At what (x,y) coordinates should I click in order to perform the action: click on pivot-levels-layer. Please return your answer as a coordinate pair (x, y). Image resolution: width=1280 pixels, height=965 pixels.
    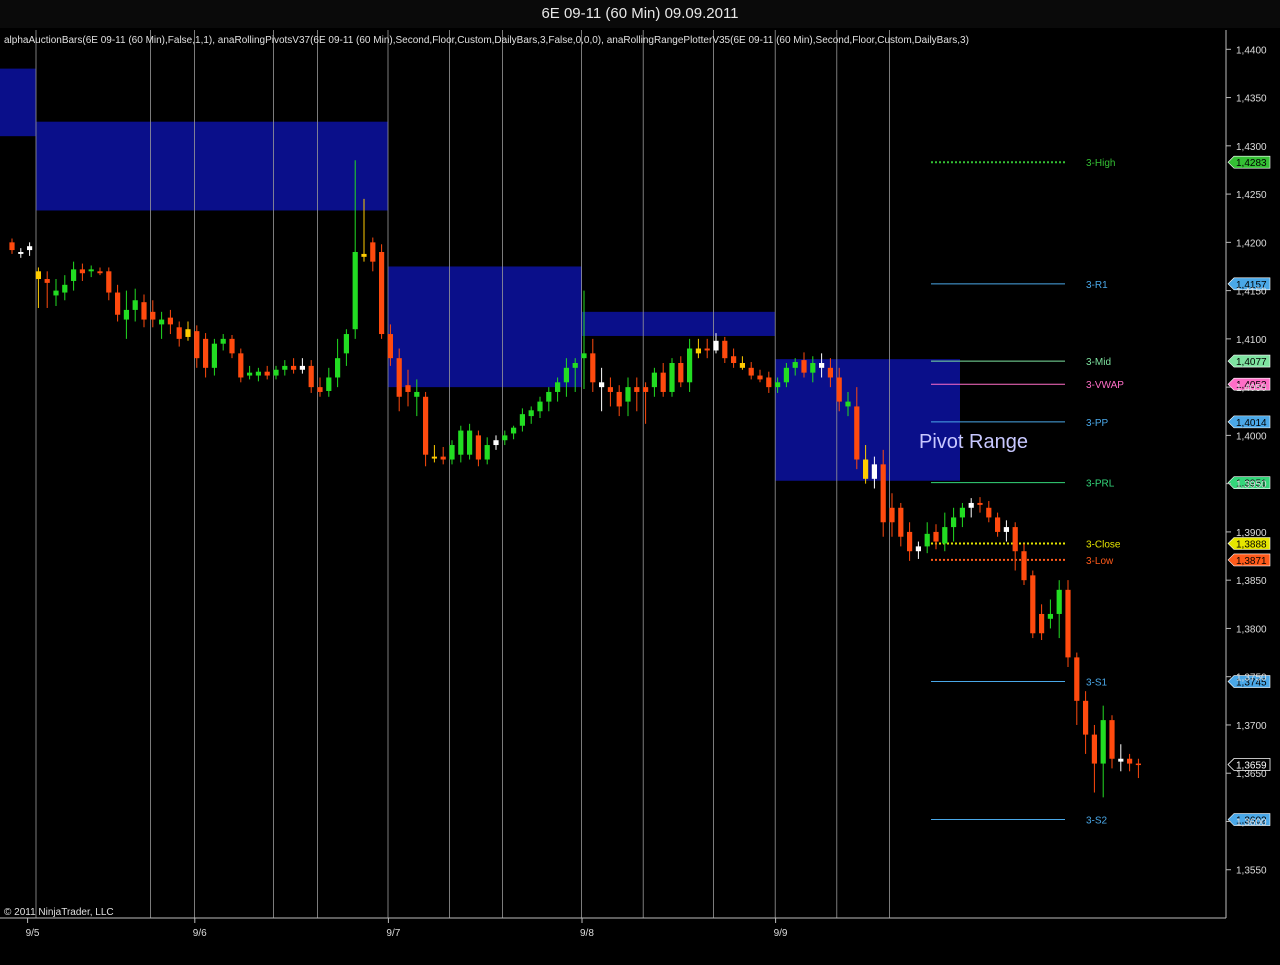
    Looking at the image, I should click on (998, 491).